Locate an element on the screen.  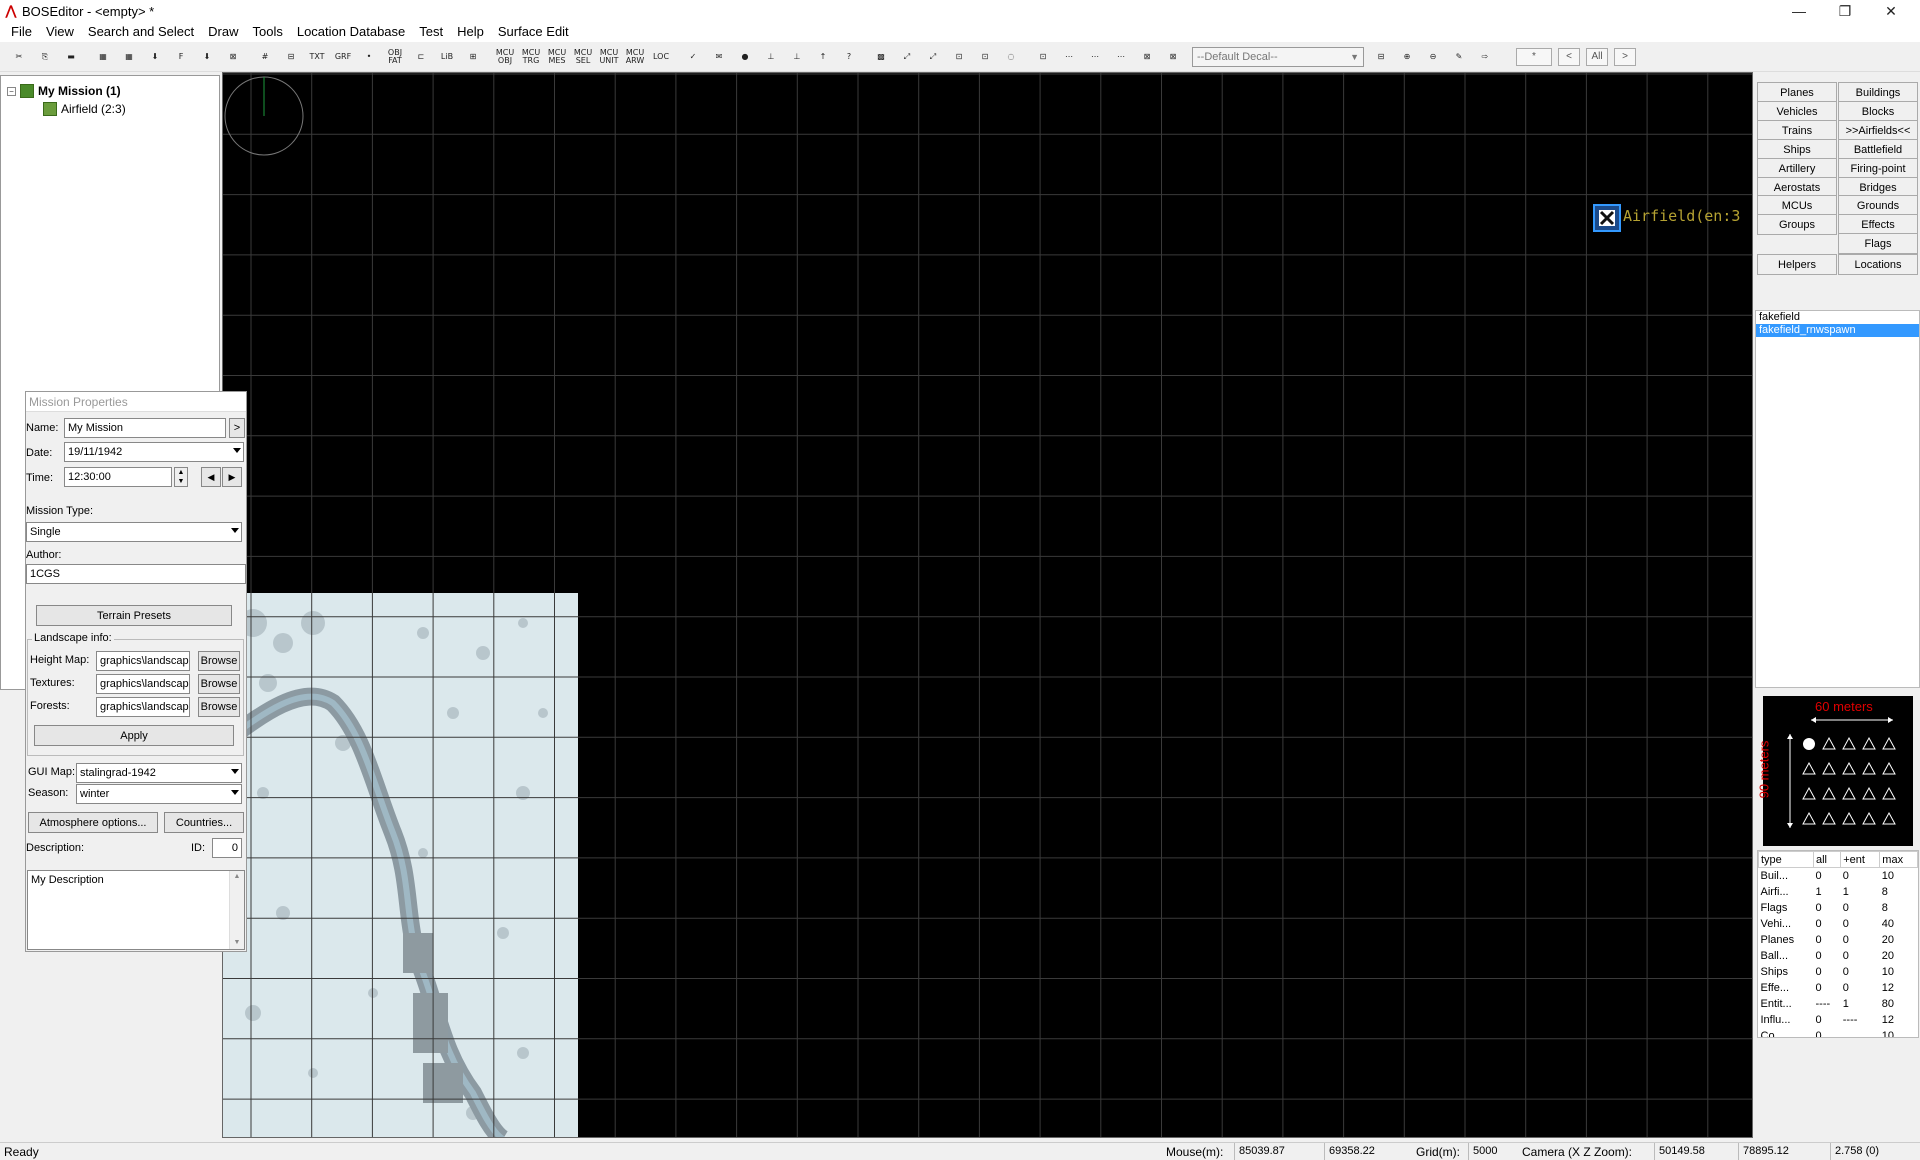
menu-help: Help is located at coordinates (470, 32).